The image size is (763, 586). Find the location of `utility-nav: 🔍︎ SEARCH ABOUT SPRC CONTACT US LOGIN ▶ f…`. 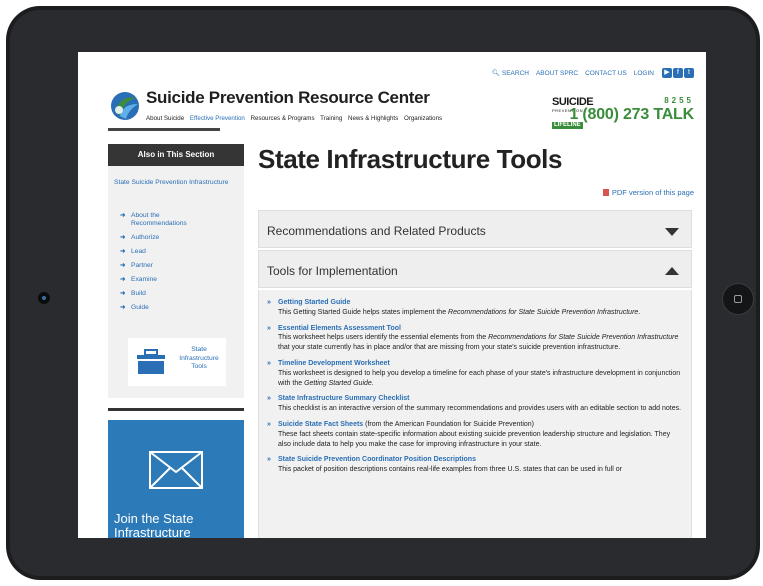

utility-nav: 🔍︎ SEARCH ABOUT SPRC CONTACT US LOGIN ▶ f… is located at coordinates (593, 73).